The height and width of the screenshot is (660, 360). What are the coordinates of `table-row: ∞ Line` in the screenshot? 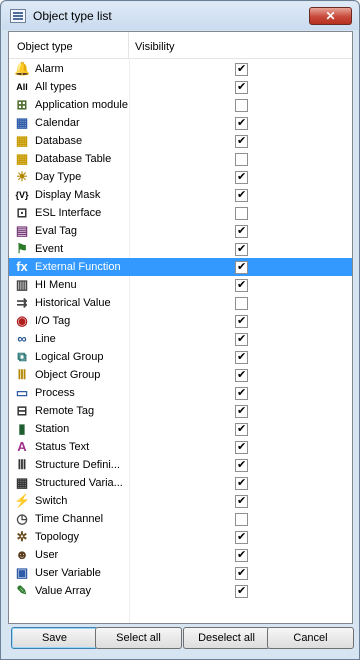 It's located at (180, 339).